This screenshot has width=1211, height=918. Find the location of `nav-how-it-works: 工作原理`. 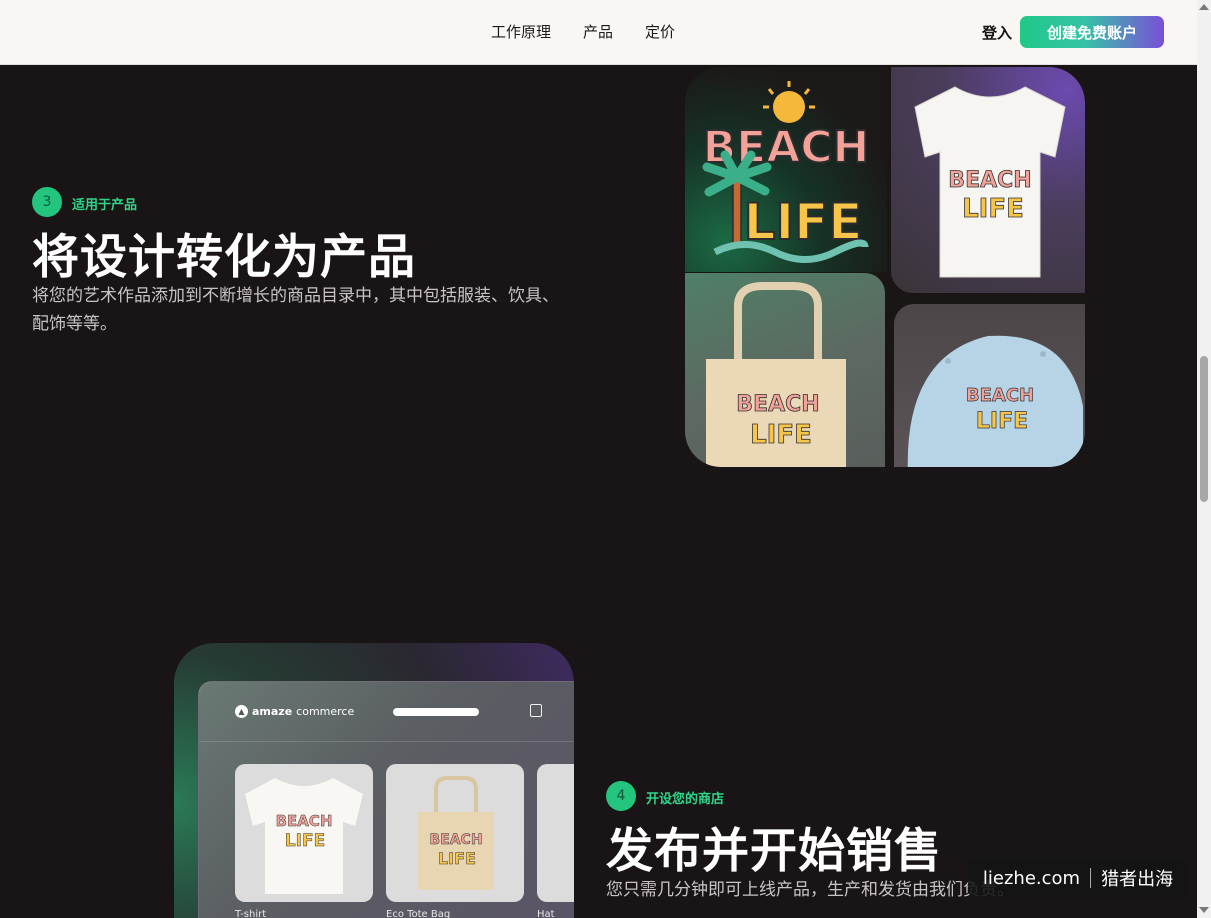

nav-how-it-works: 工作原理 is located at coordinates (521, 31).